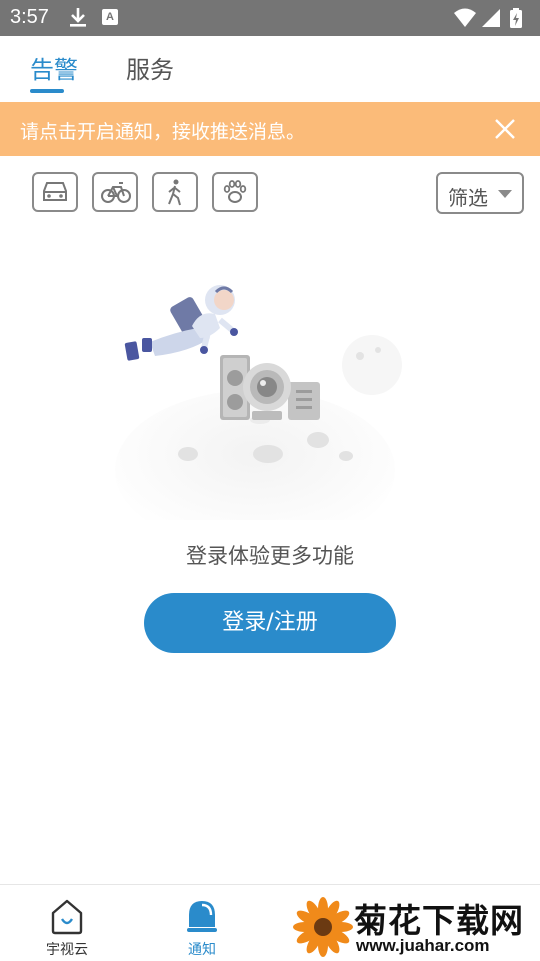  I want to click on chevron-down-icon, so click(505, 194).